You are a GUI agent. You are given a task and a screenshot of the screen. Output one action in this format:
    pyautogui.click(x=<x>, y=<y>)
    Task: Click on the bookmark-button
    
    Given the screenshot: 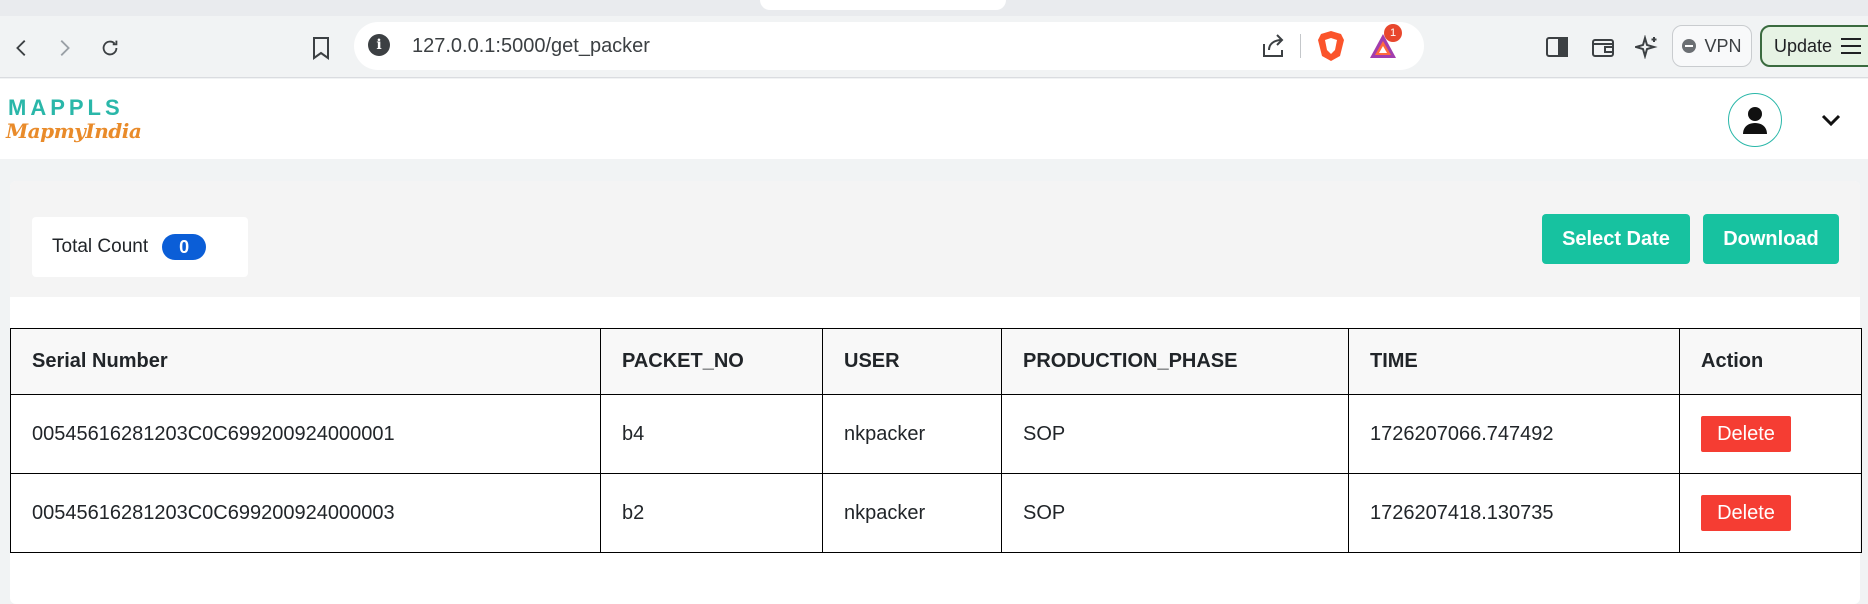 What is the action you would take?
    pyautogui.click(x=321, y=48)
    